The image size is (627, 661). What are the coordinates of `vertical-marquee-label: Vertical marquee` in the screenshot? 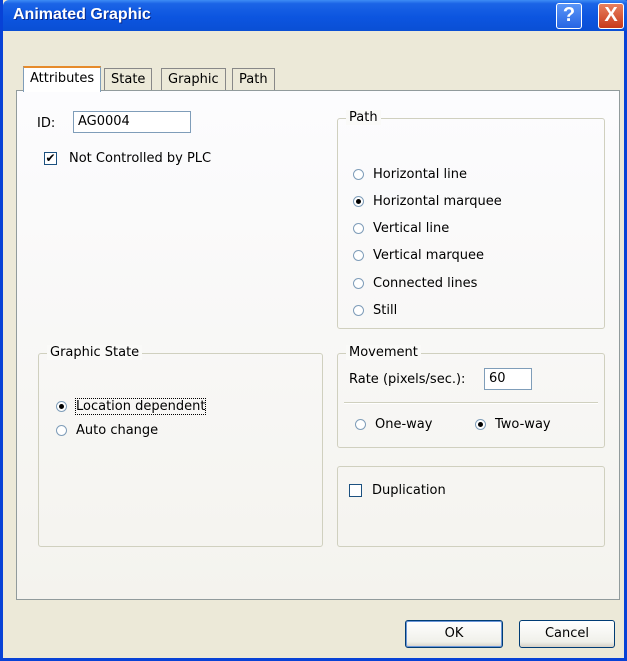 It's located at (429, 255).